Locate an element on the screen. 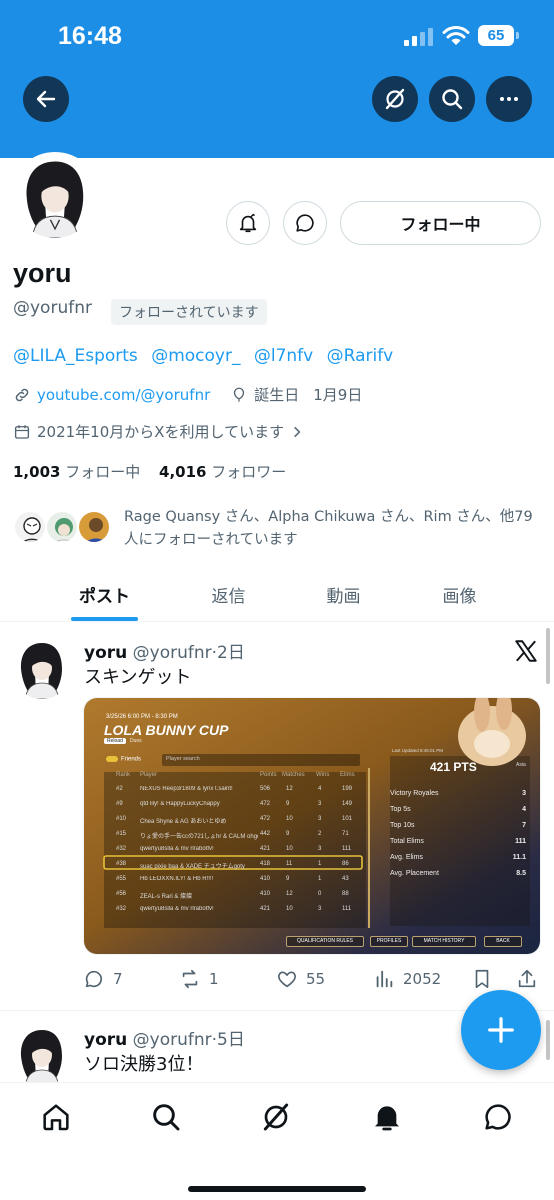 The height and width of the screenshot is (1200, 554). media-button: MATCH HISTORY is located at coordinates (444, 941).